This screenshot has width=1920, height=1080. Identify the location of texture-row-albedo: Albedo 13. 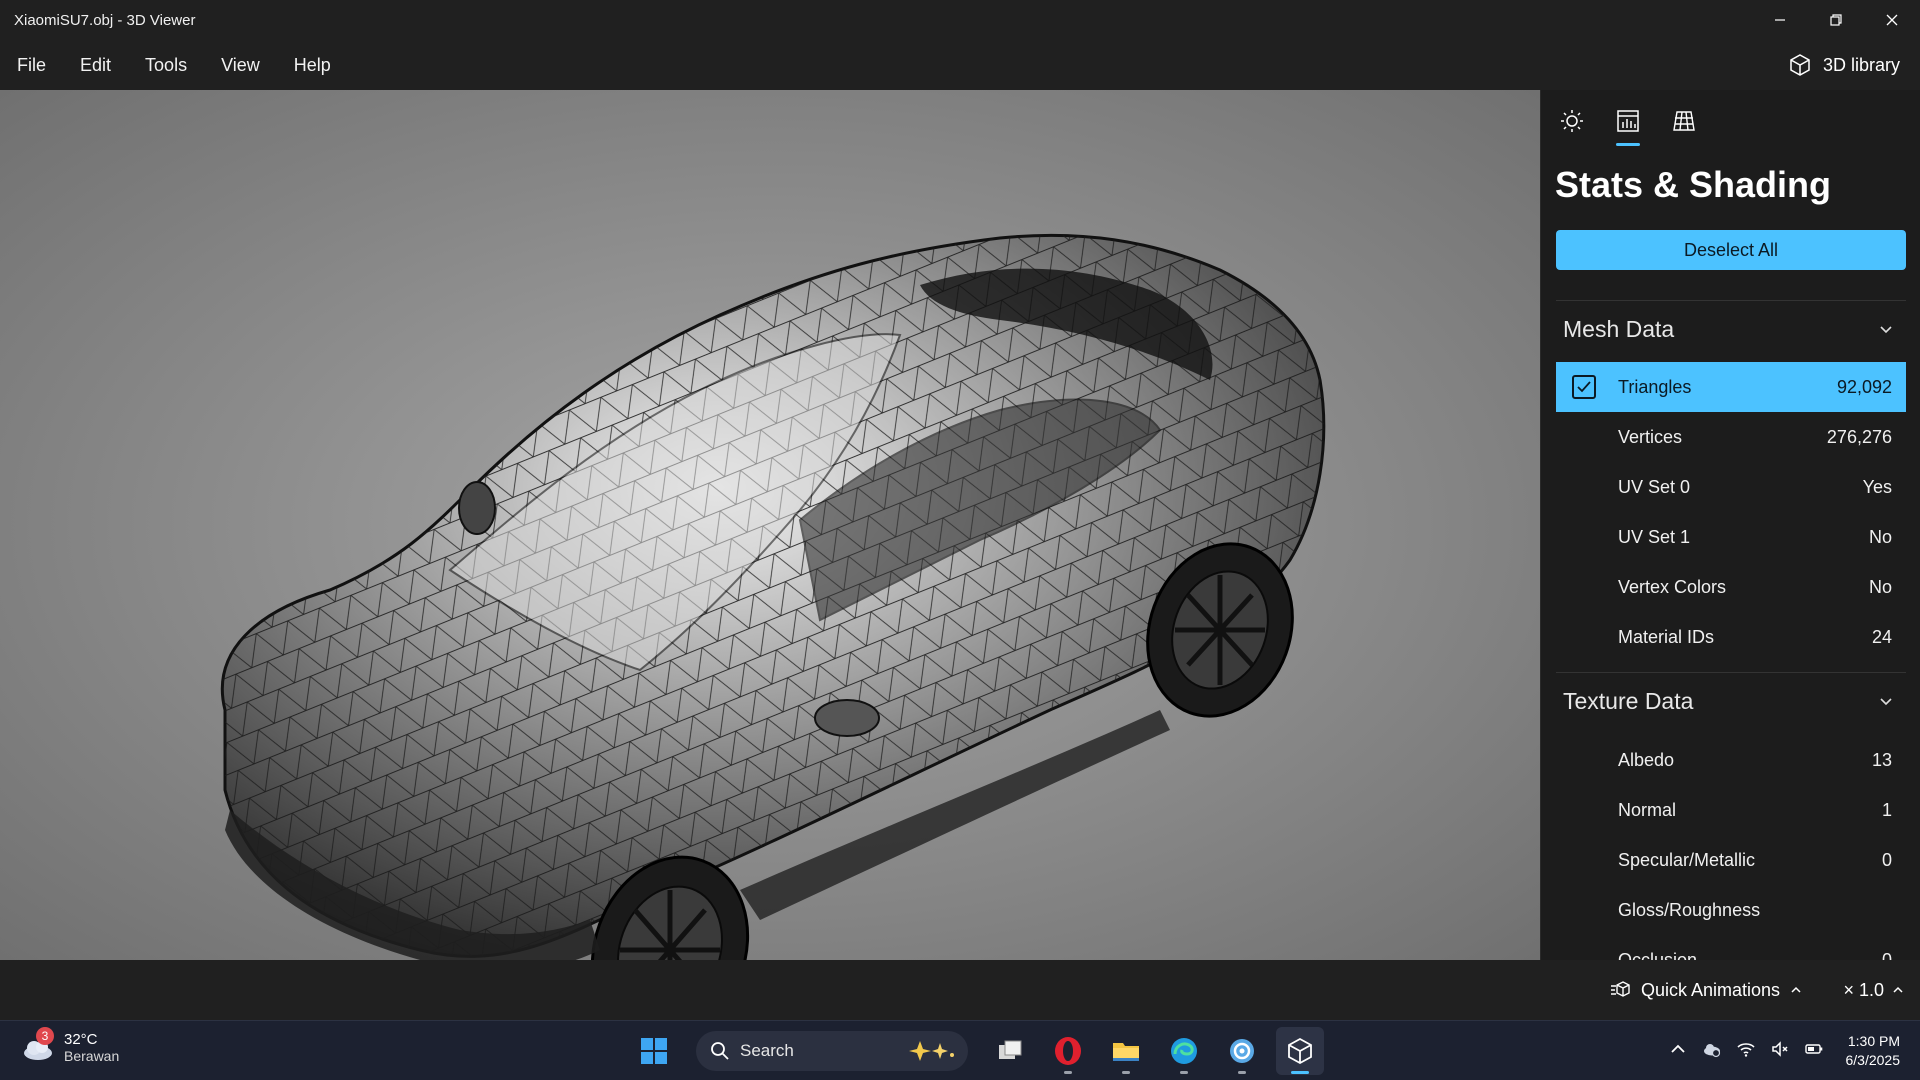
(1731, 760).